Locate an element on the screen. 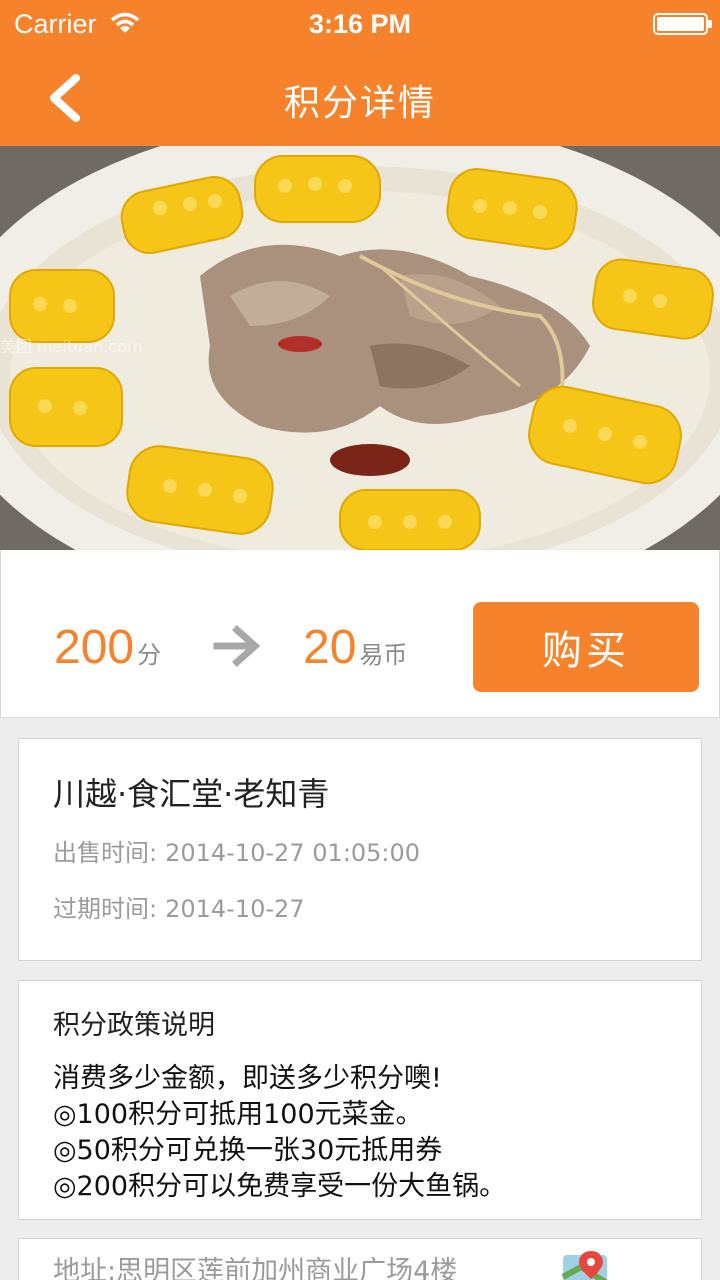  coins-price: 20 易币 is located at coordinates (355, 647).